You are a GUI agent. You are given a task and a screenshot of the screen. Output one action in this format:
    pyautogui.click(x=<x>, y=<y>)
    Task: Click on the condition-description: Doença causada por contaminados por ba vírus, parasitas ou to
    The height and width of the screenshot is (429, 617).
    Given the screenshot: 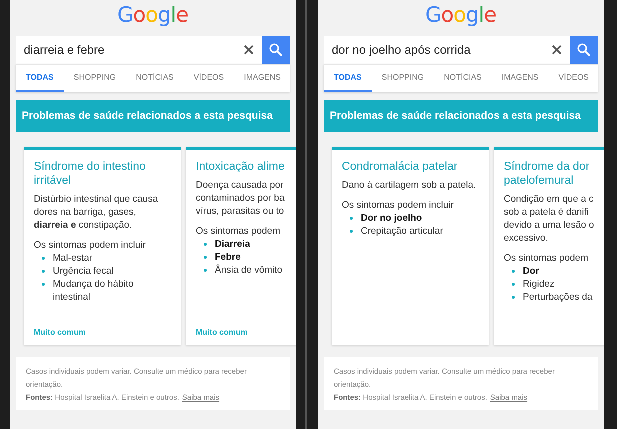 What is the action you would take?
    pyautogui.click(x=241, y=198)
    